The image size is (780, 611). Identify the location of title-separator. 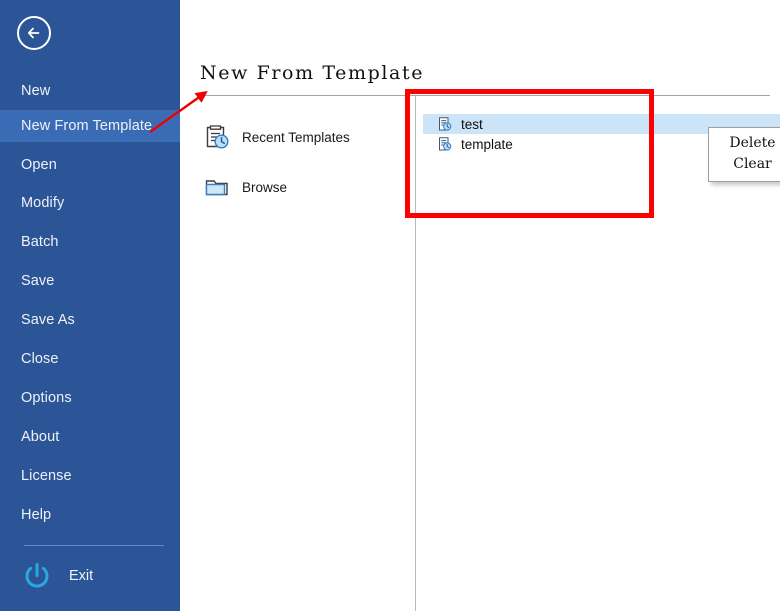
(485, 95).